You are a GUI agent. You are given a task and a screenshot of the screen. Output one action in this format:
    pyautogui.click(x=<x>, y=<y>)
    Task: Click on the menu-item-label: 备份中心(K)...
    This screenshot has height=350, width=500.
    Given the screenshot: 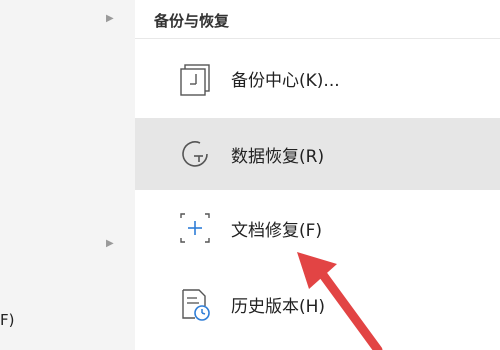 What is the action you would take?
    pyautogui.click(x=285, y=81)
    